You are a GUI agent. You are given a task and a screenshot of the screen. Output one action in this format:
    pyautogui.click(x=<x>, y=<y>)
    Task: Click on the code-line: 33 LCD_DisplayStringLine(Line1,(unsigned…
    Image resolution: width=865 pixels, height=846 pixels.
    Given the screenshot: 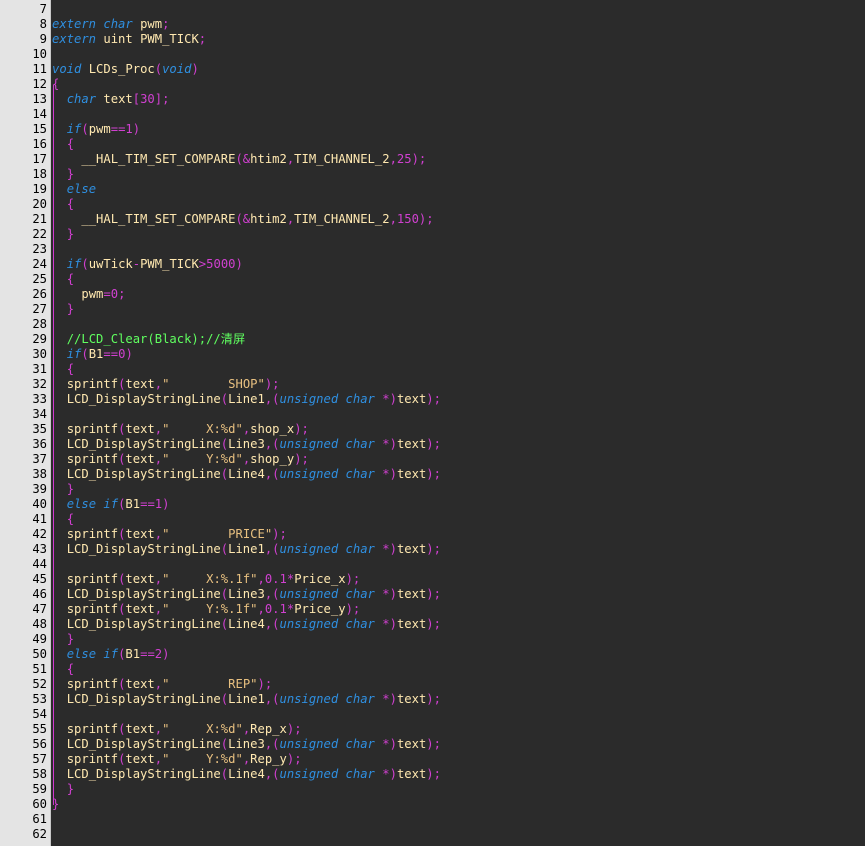 What is the action you would take?
    pyautogui.click(x=432, y=399)
    